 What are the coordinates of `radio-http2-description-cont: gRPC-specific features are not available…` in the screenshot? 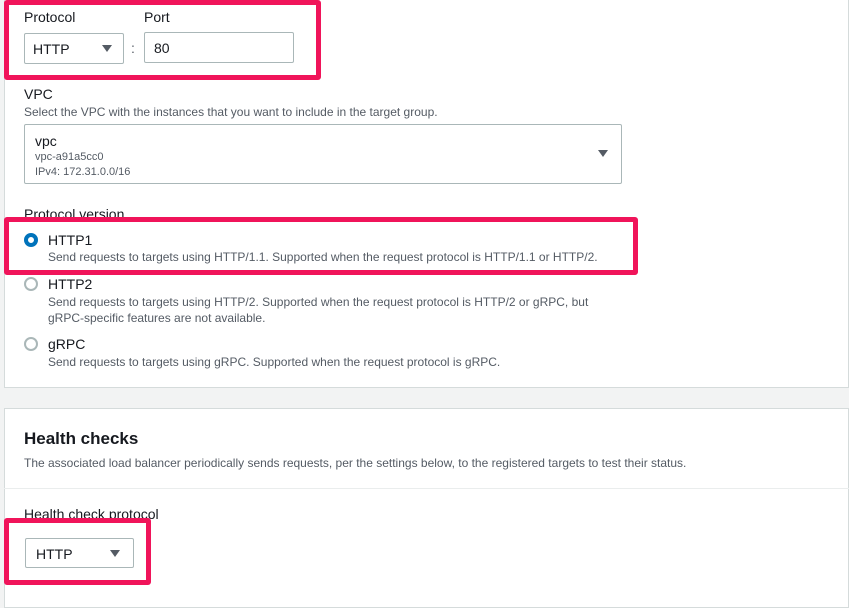 It's located at (157, 318).